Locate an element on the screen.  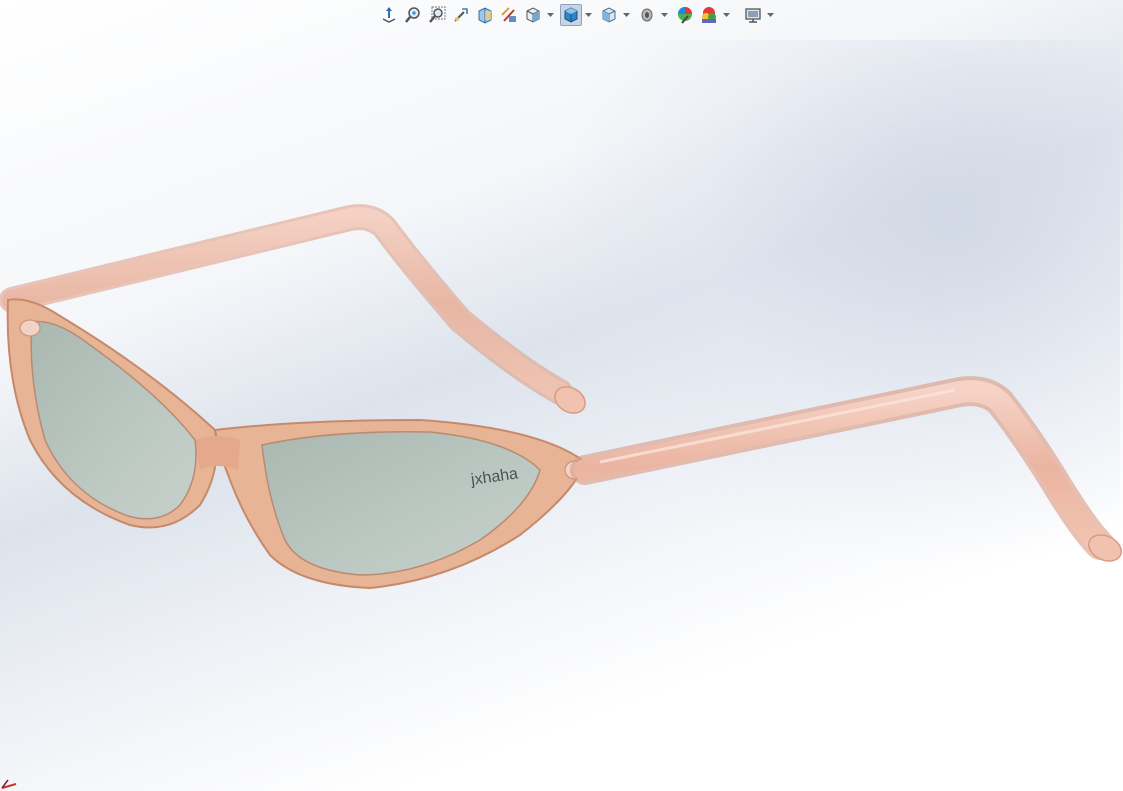
near-temple-arm is located at coordinates (846, 469).